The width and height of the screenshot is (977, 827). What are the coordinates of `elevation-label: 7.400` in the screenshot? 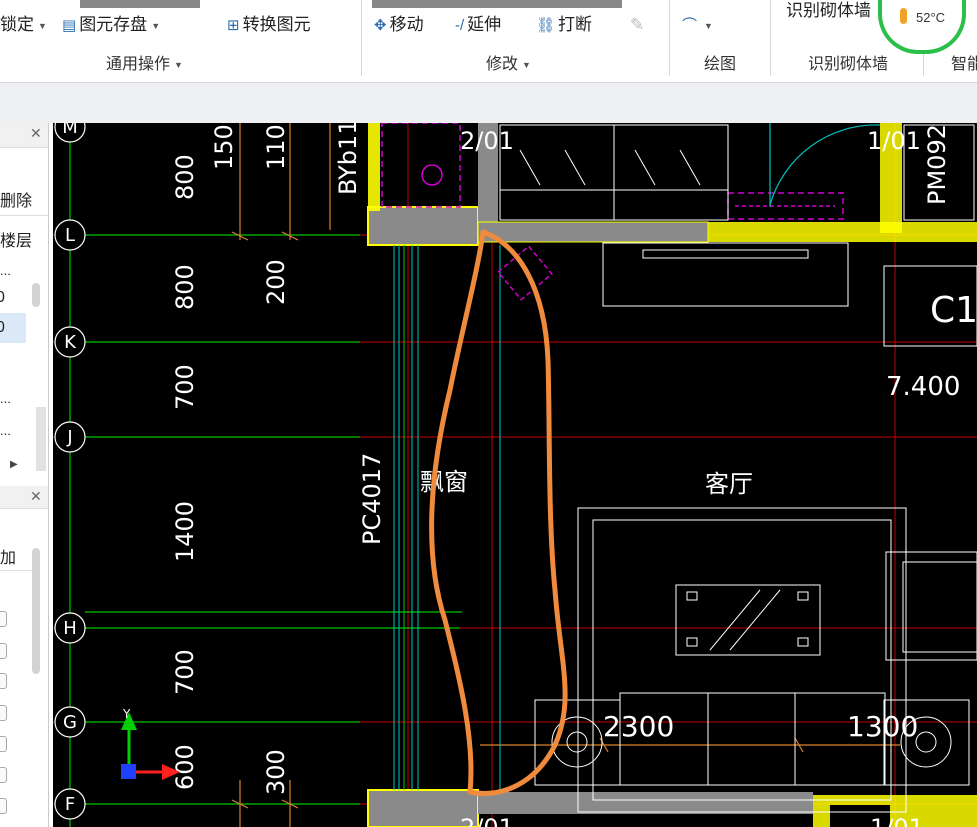 It's located at (923, 387).